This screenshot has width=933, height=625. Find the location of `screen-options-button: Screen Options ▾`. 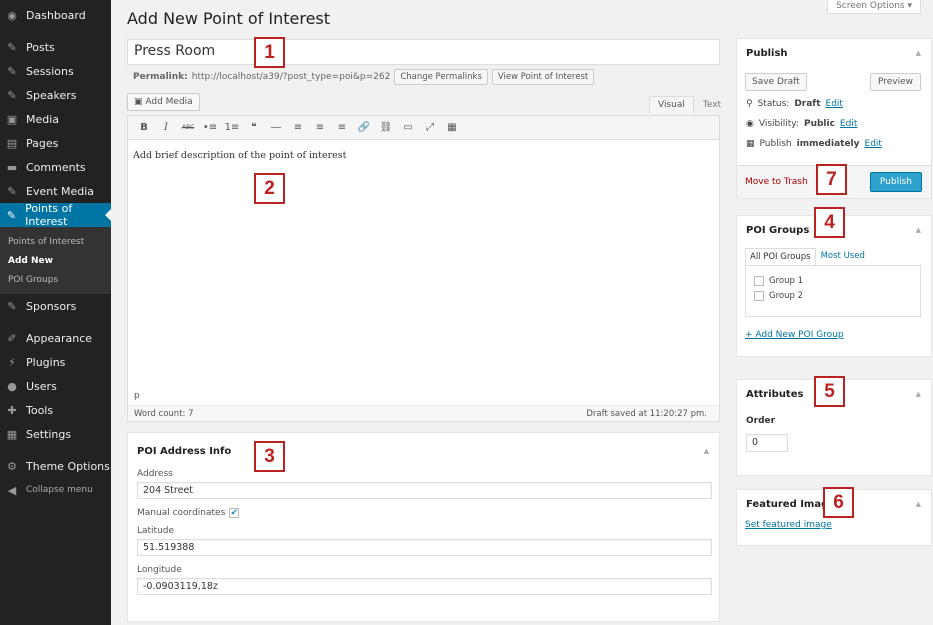

screen-options-button: Screen Options ▾ is located at coordinates (874, 7).